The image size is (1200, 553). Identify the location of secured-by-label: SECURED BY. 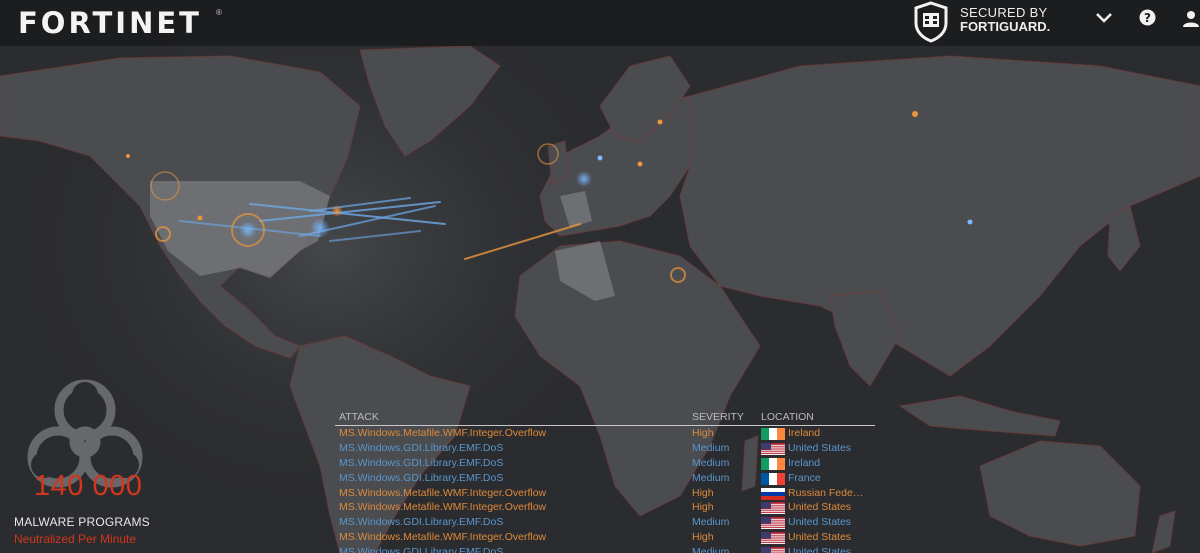
(1004, 12).